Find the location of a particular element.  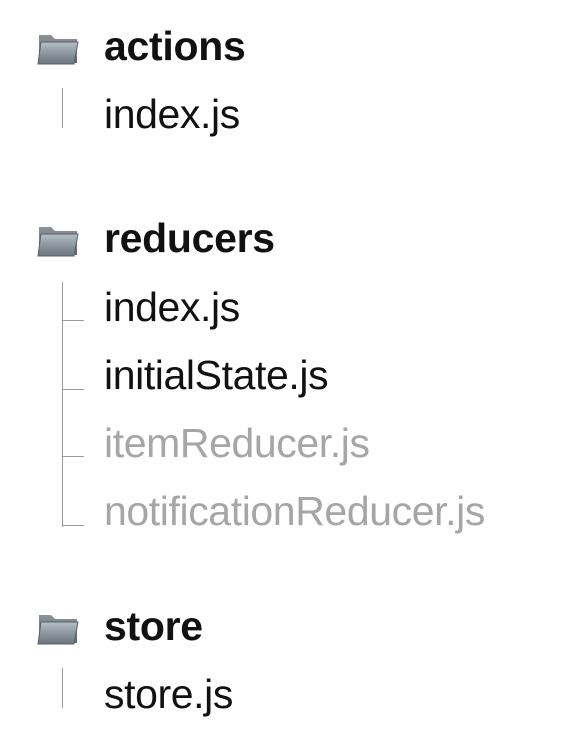

file-actions-index-js: index.js is located at coordinates (172, 115).